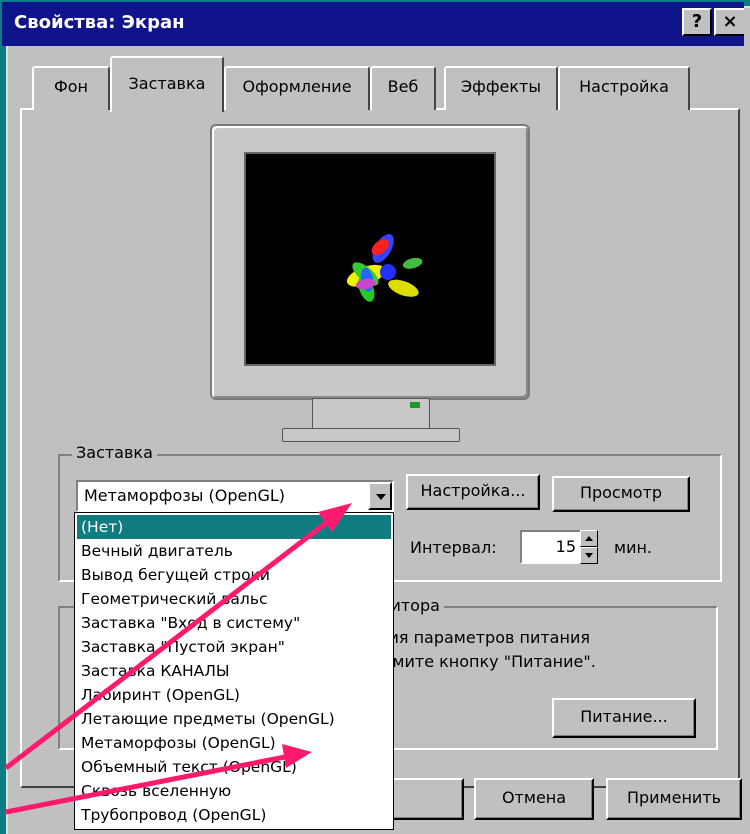  What do you see at coordinates (371, 435) in the screenshot?
I see `monitor-base` at bounding box center [371, 435].